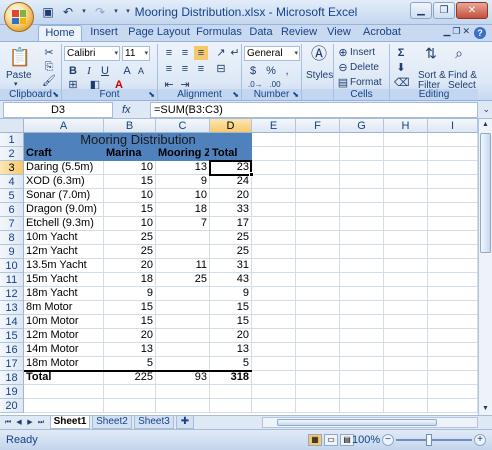  I want to click on row-header-6: 6, so click(12, 210).